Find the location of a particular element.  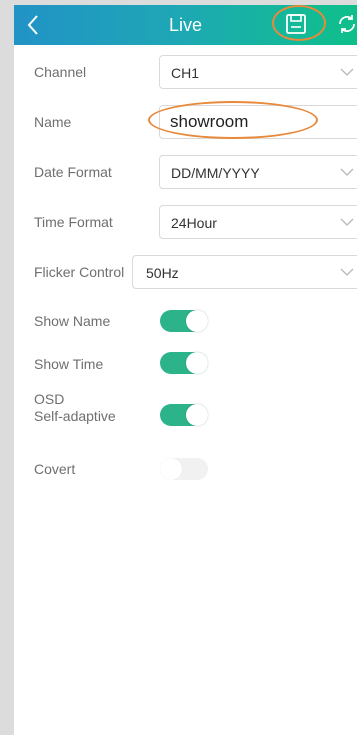

osd-label-line1: OSD is located at coordinates (49, 399).